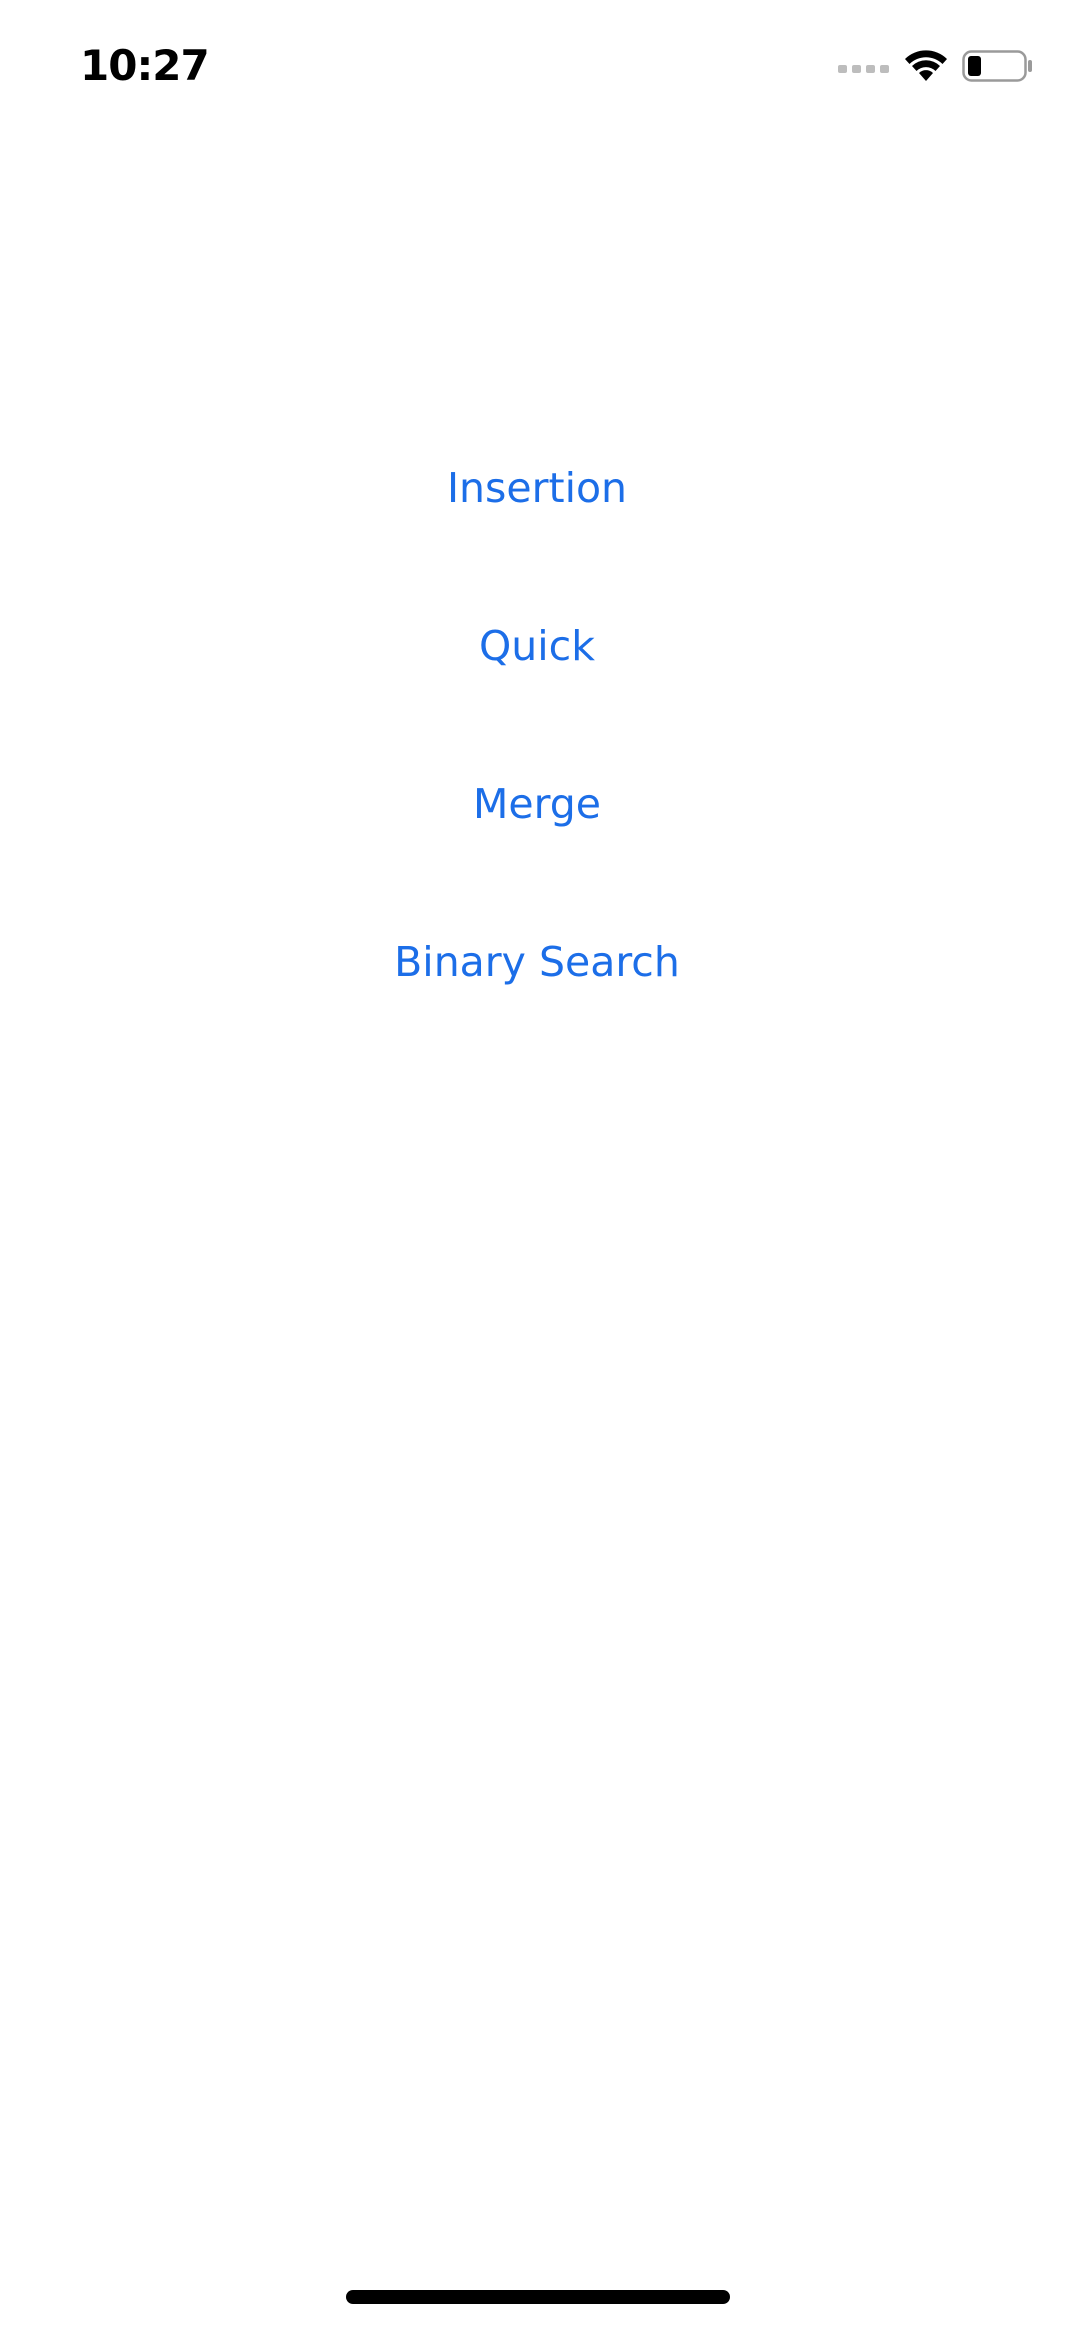  Describe the element at coordinates (537, 66) in the screenshot. I see `status-bar: 10:27` at that location.